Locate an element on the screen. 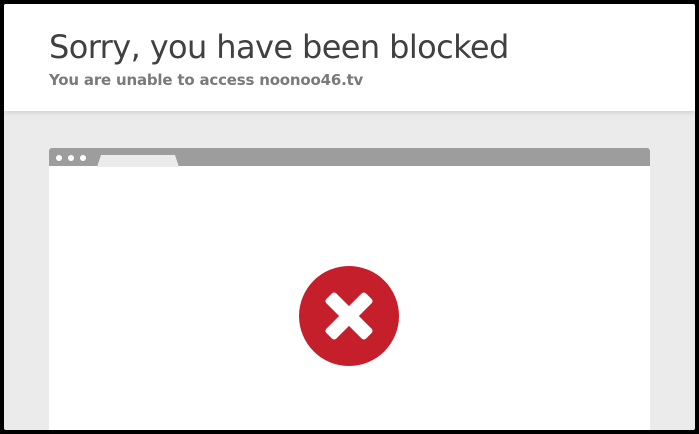 The width and height of the screenshot is (699, 434). browser-tab is located at coordinates (138, 161).